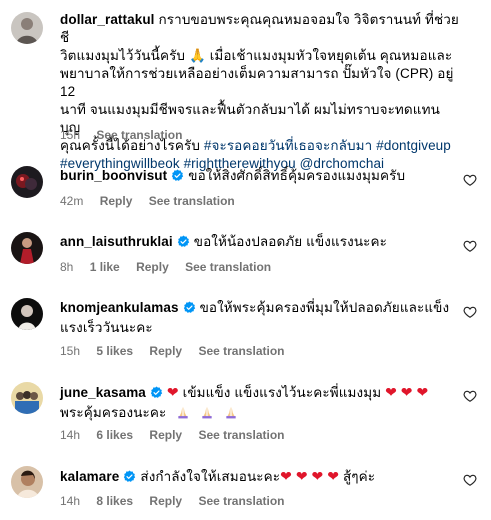 This screenshot has height=520, width=491. I want to click on avatar-june-kasama, so click(27, 398).